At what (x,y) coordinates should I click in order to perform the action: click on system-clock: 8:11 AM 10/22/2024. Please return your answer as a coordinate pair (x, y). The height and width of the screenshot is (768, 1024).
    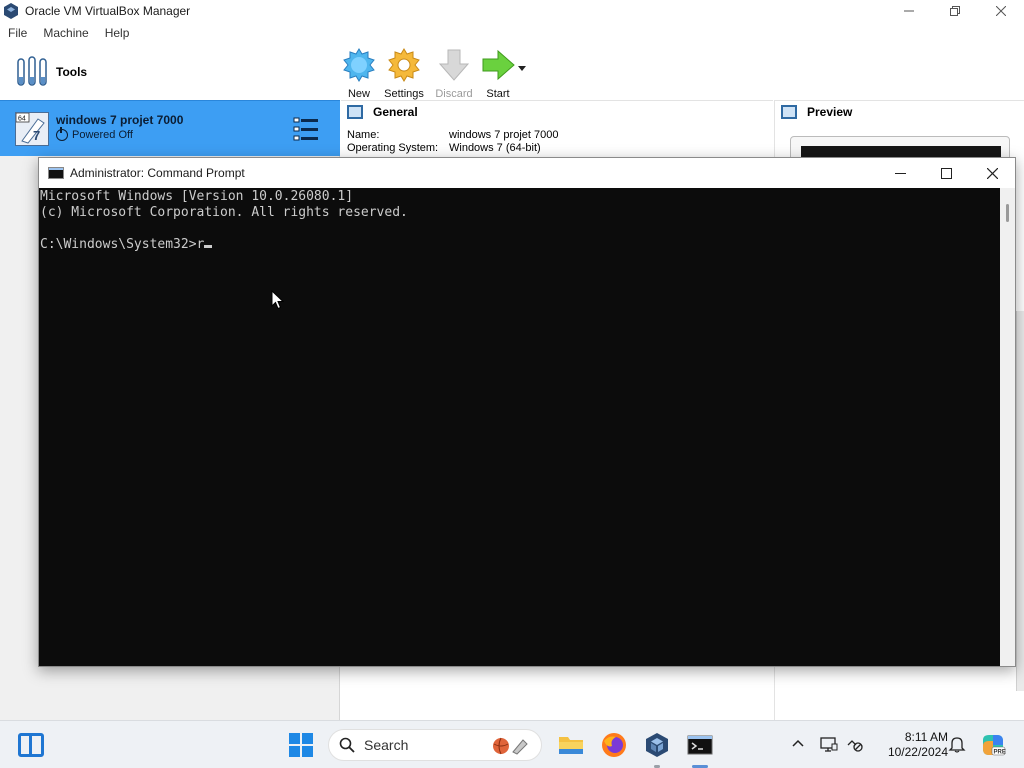
    Looking at the image, I should click on (910, 745).